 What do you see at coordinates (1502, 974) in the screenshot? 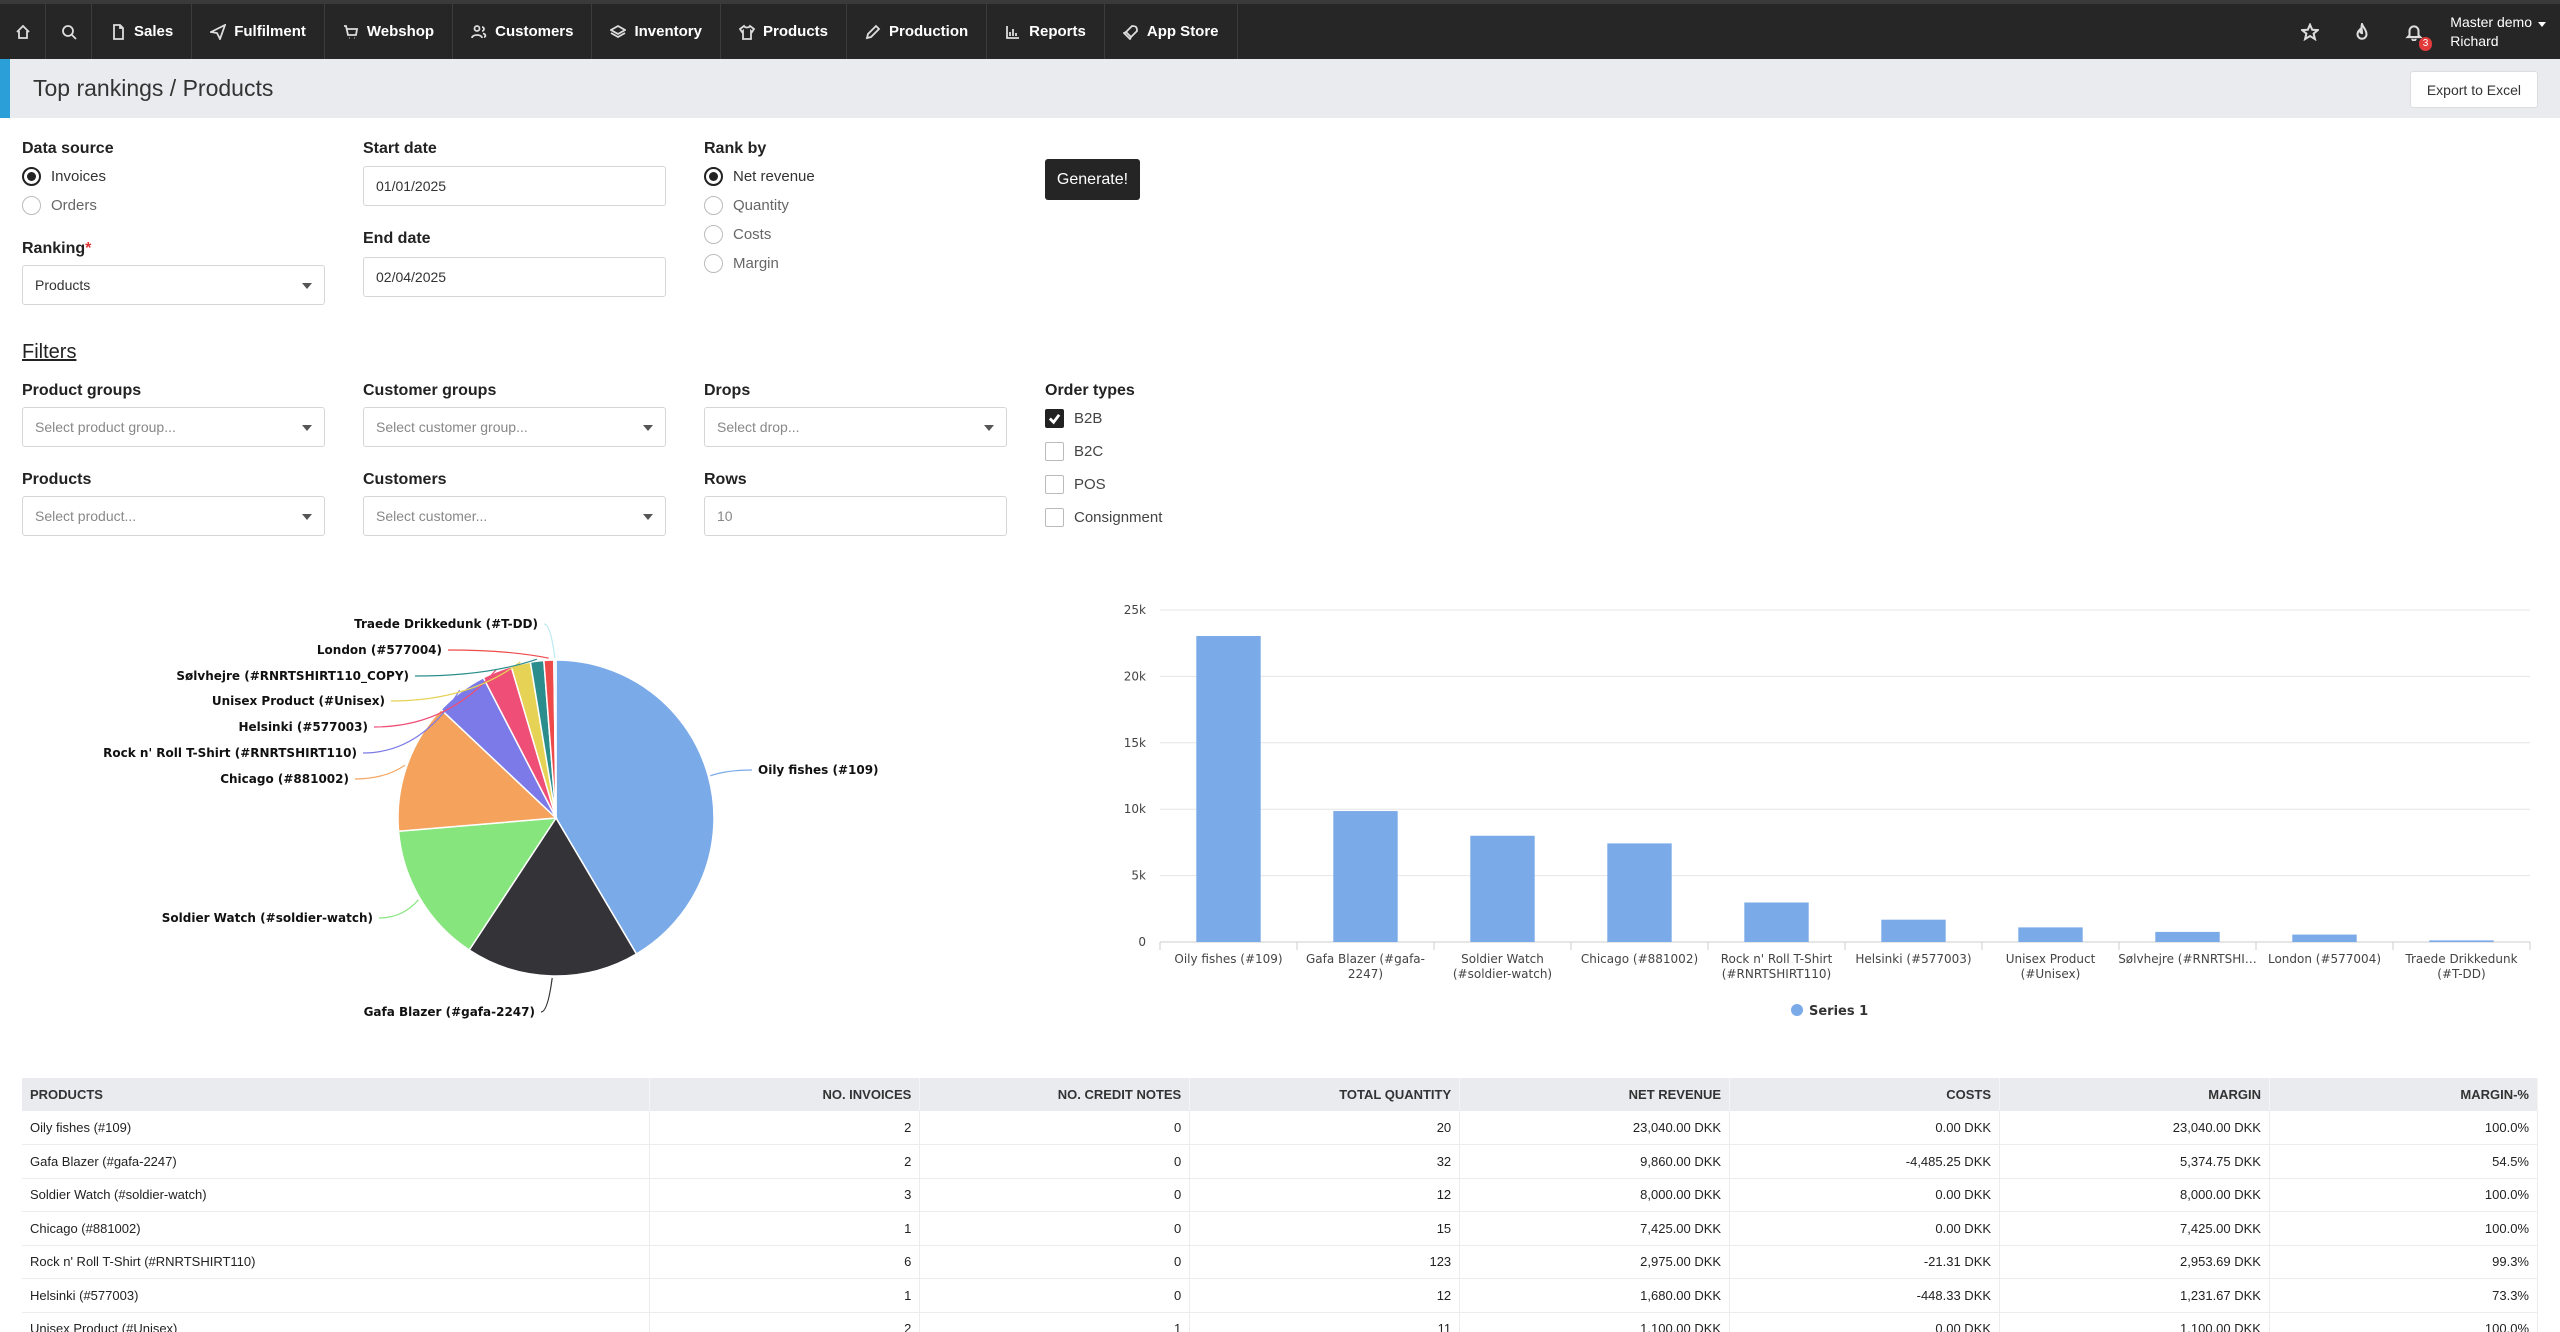
I see `x-tick-label: (#soldier-watch)` at bounding box center [1502, 974].